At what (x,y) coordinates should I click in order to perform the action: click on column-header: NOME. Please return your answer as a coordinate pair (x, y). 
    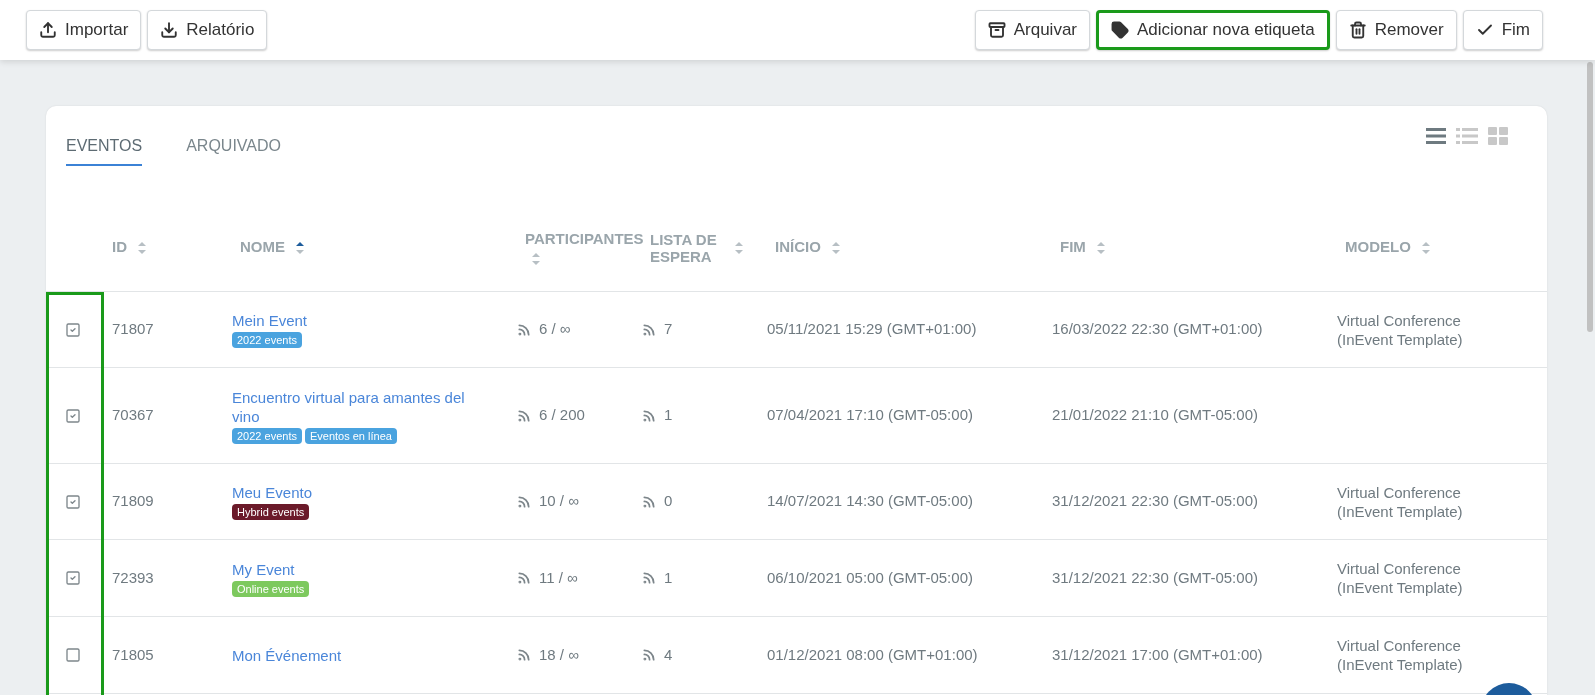
    Looking at the image, I should click on (262, 247).